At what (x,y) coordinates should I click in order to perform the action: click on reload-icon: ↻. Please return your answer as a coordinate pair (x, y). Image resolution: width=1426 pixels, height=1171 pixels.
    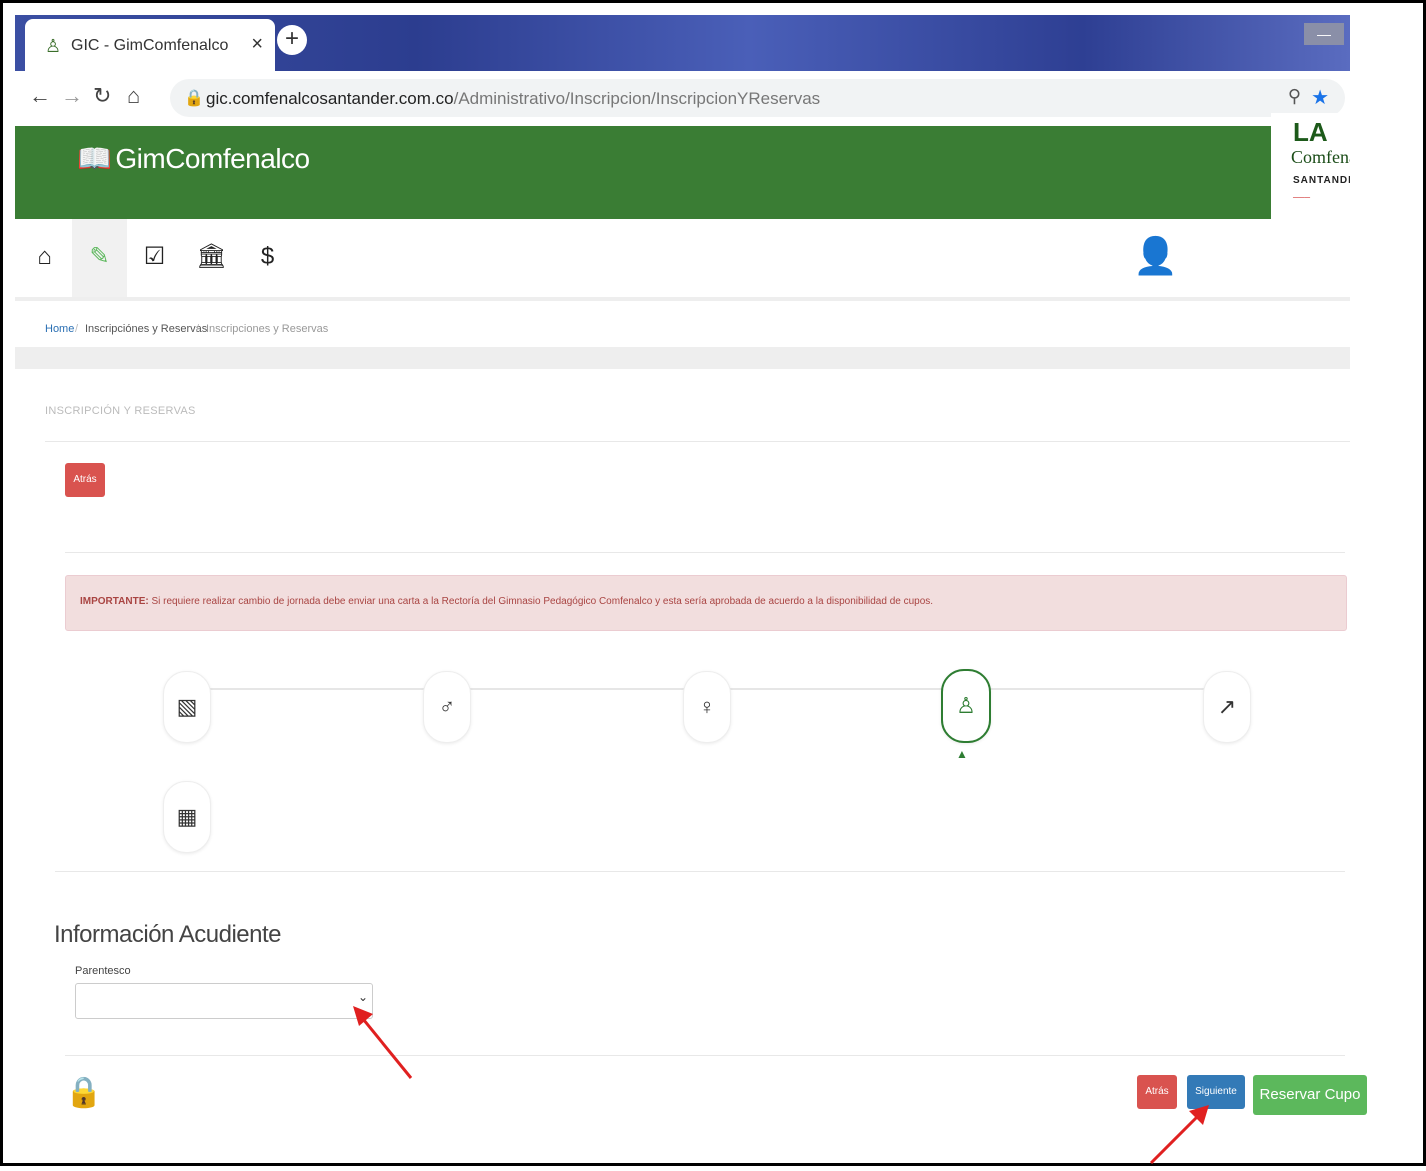
    Looking at the image, I should click on (102, 96).